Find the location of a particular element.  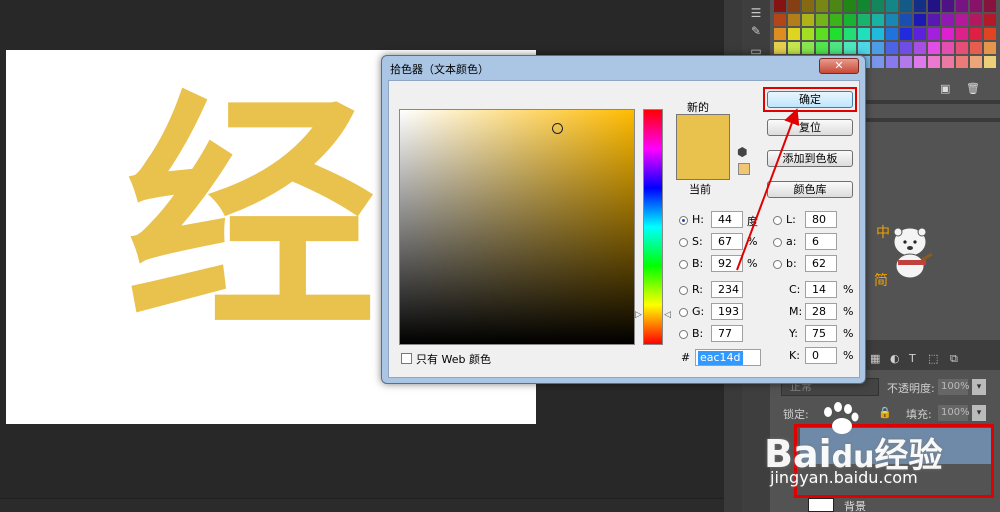

add-to-swatches-button: 添加到色板 is located at coordinates (810, 158).